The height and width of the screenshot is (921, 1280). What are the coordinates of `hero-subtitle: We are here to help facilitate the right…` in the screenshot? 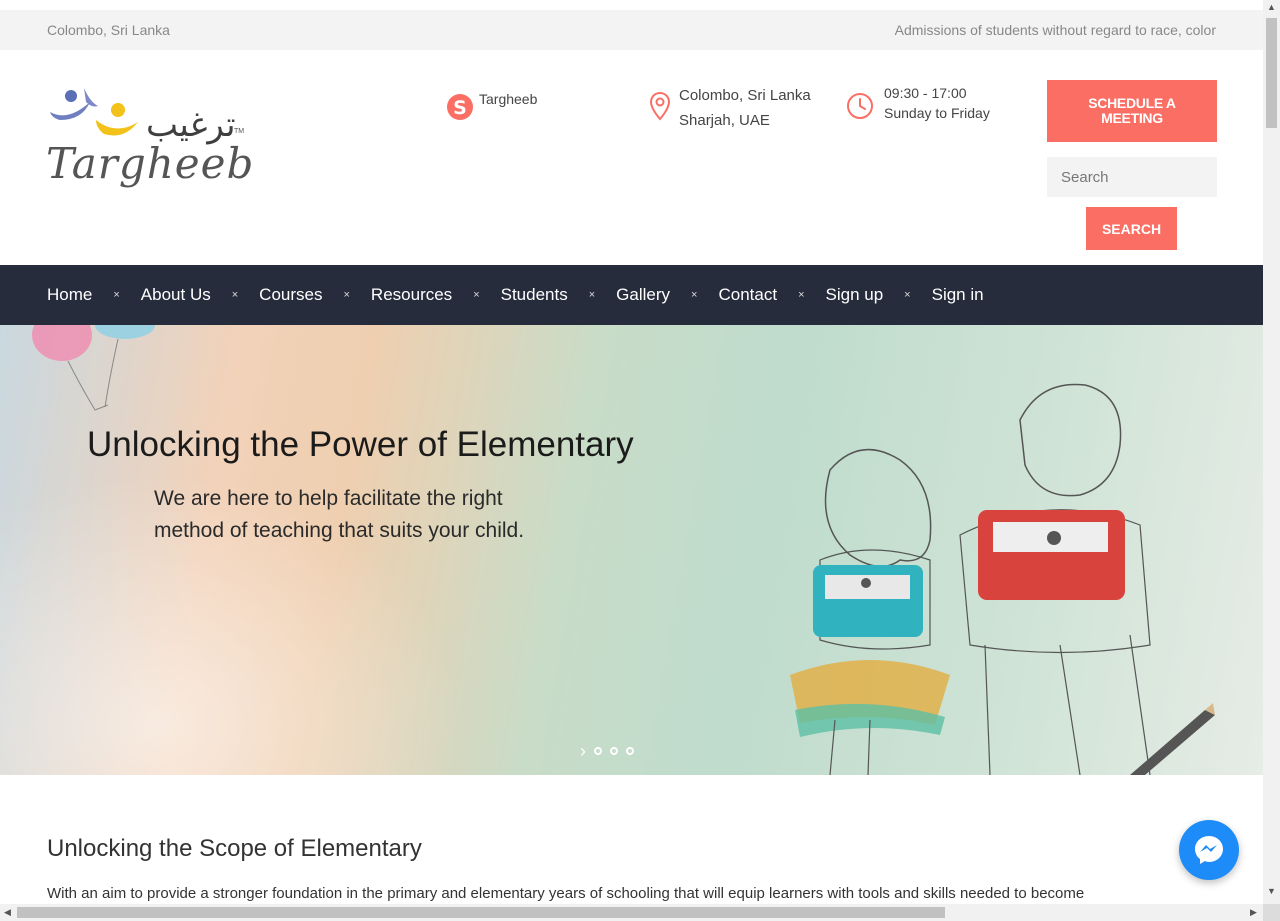 It's located at (339, 514).